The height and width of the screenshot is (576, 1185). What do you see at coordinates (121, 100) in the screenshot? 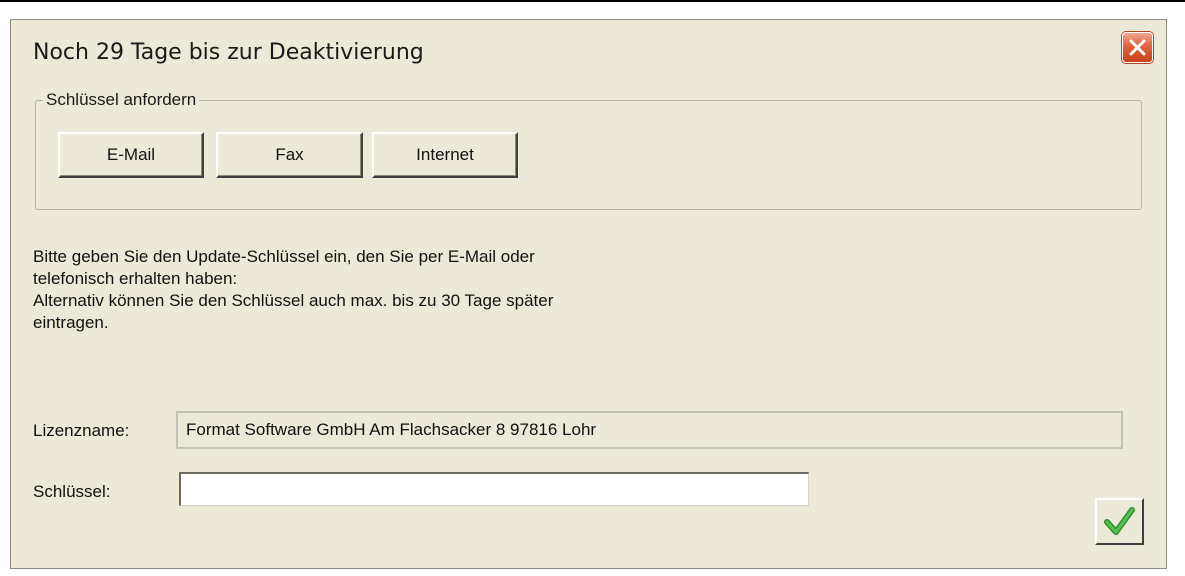
I see `request-key-legend: Schlüssel anfordern` at bounding box center [121, 100].